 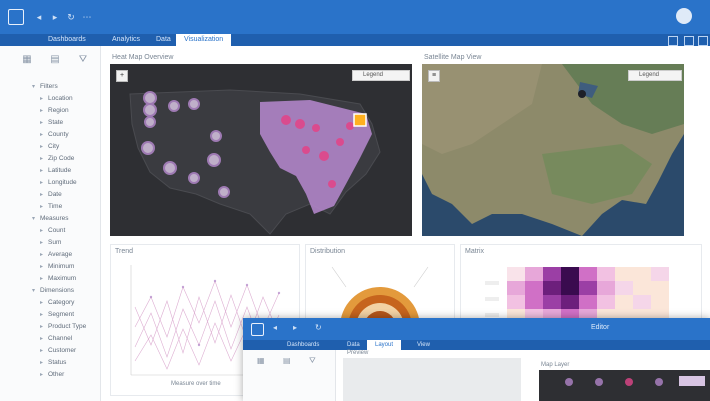 I want to click on more-icon, so click(x=703, y=41).